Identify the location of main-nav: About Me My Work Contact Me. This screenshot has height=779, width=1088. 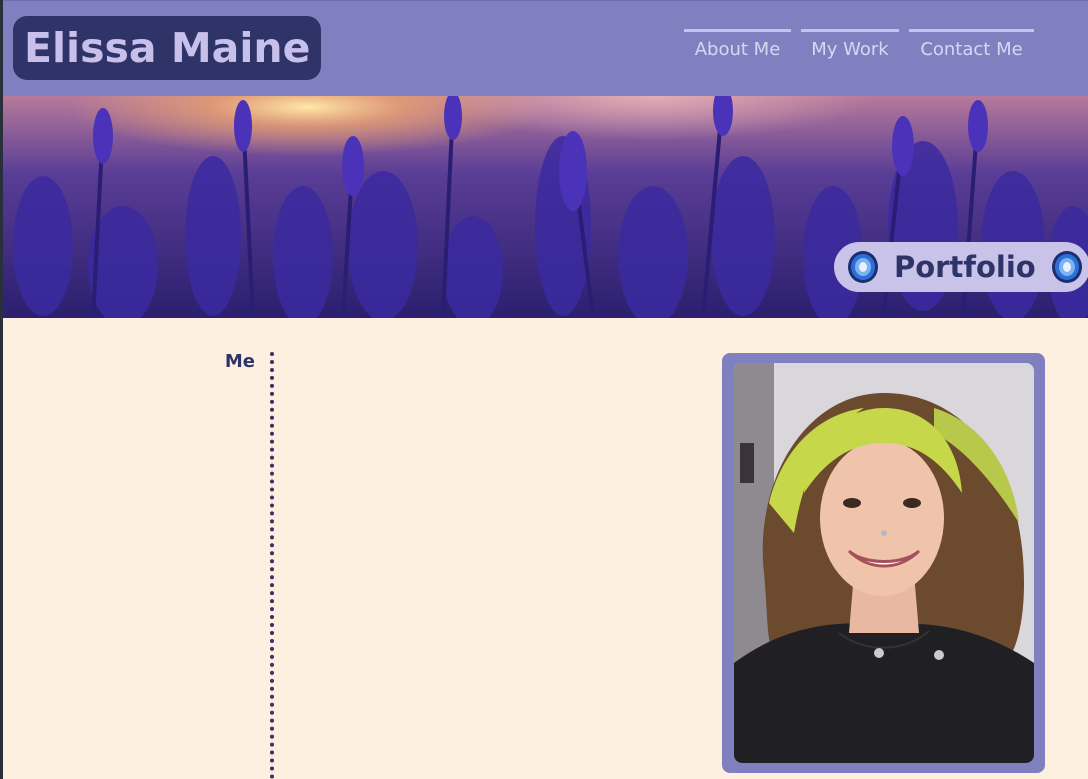
(859, 45).